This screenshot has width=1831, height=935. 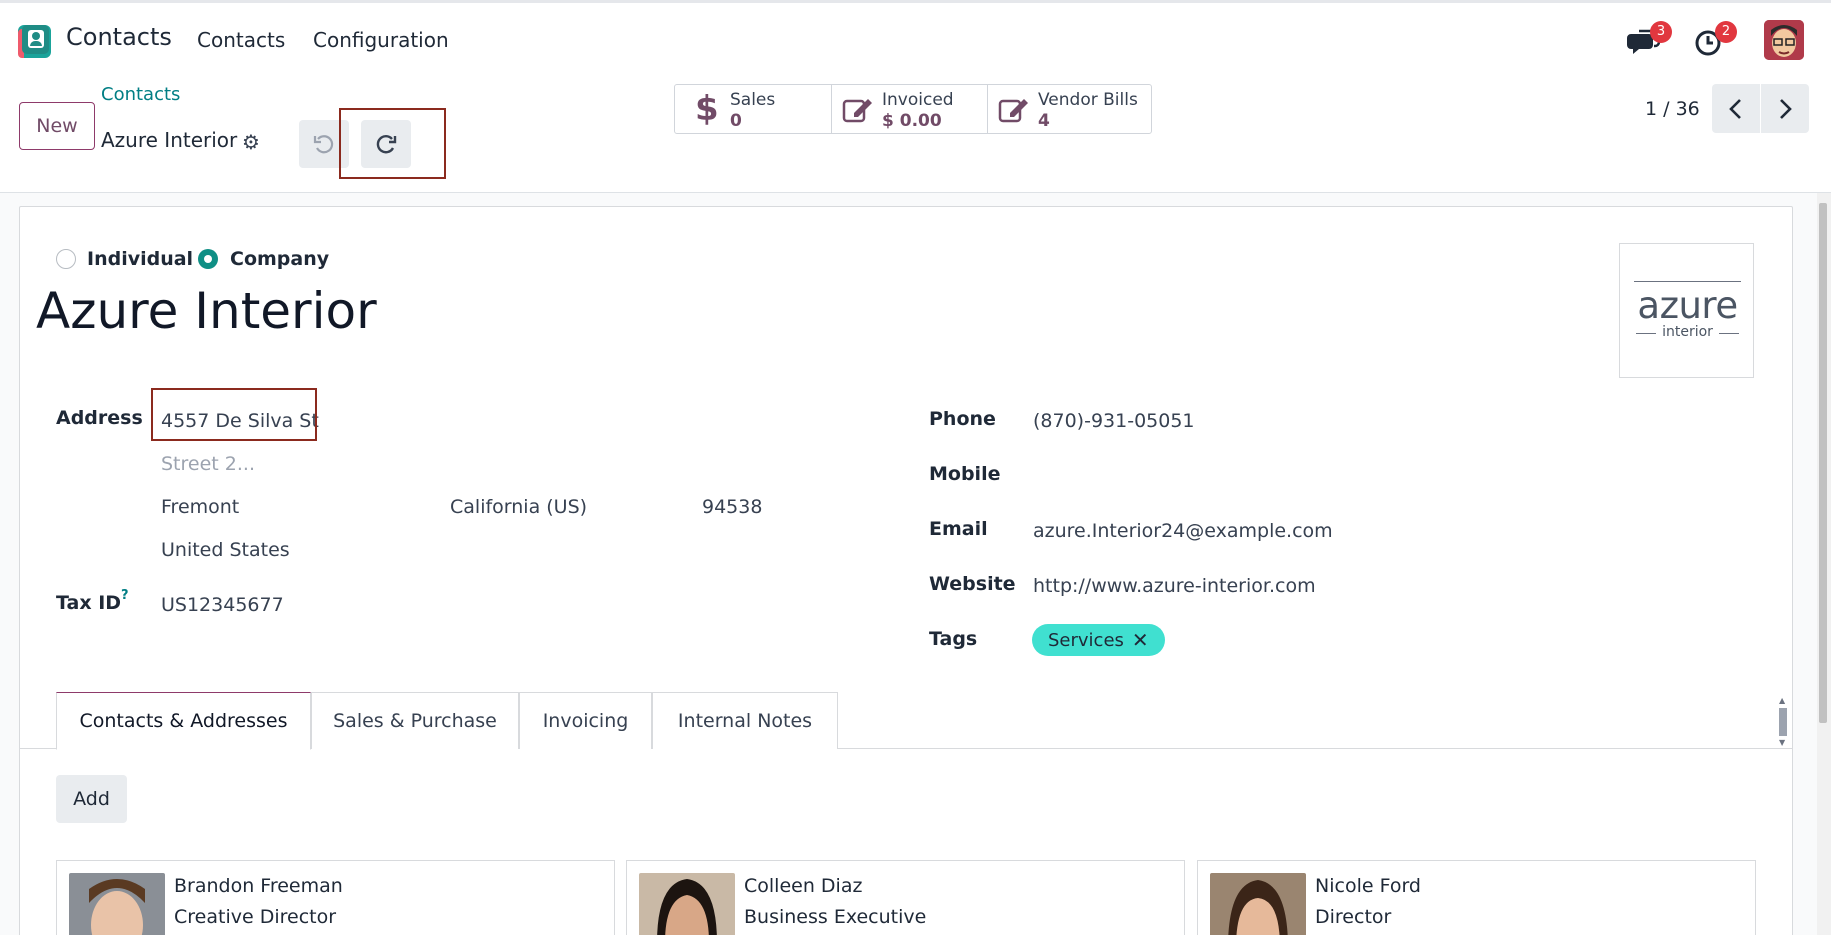 I want to click on radio-company, so click(x=208, y=259).